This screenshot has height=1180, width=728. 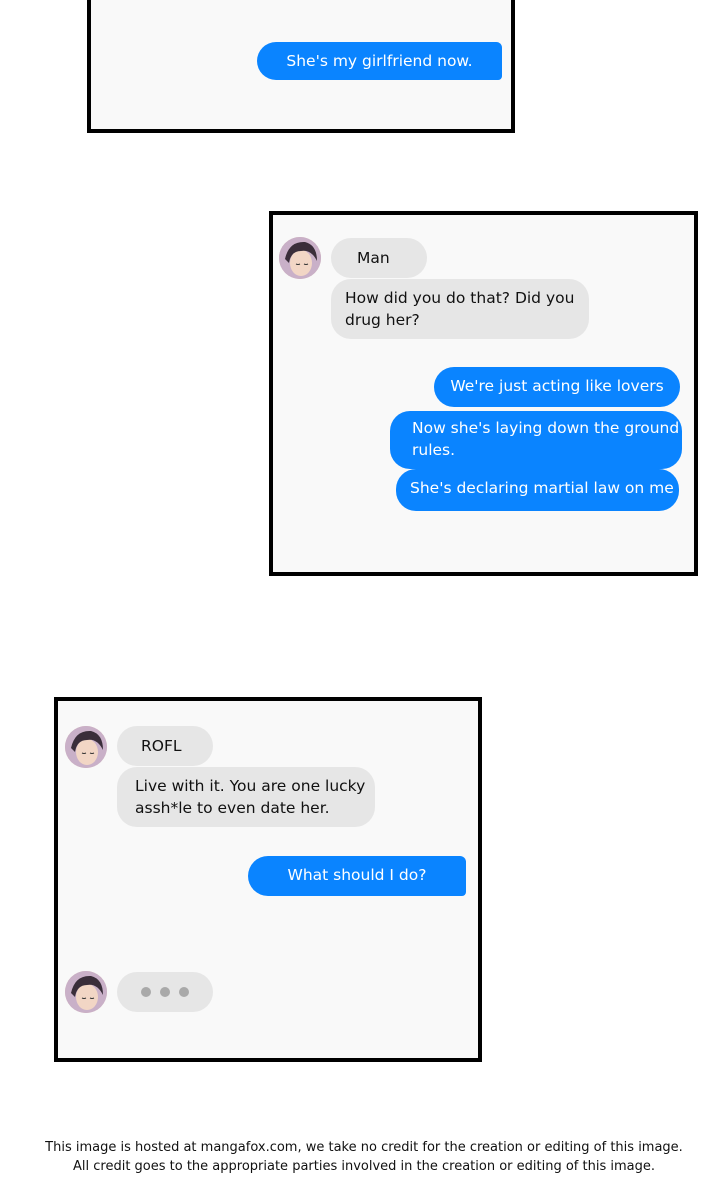 What do you see at coordinates (232, 808) in the screenshot?
I see `message-line: assh*le to even date her.` at bounding box center [232, 808].